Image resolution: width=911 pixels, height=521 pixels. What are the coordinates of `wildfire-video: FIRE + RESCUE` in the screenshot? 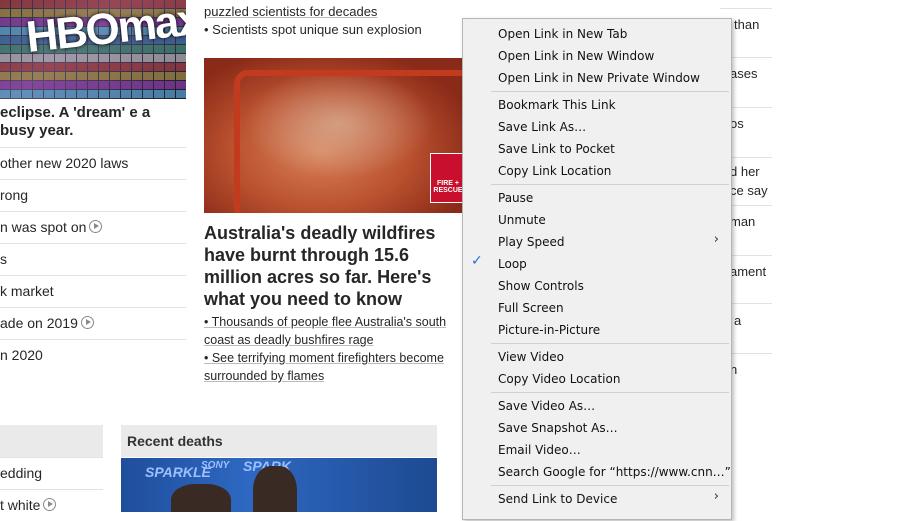 It's located at (333, 135).